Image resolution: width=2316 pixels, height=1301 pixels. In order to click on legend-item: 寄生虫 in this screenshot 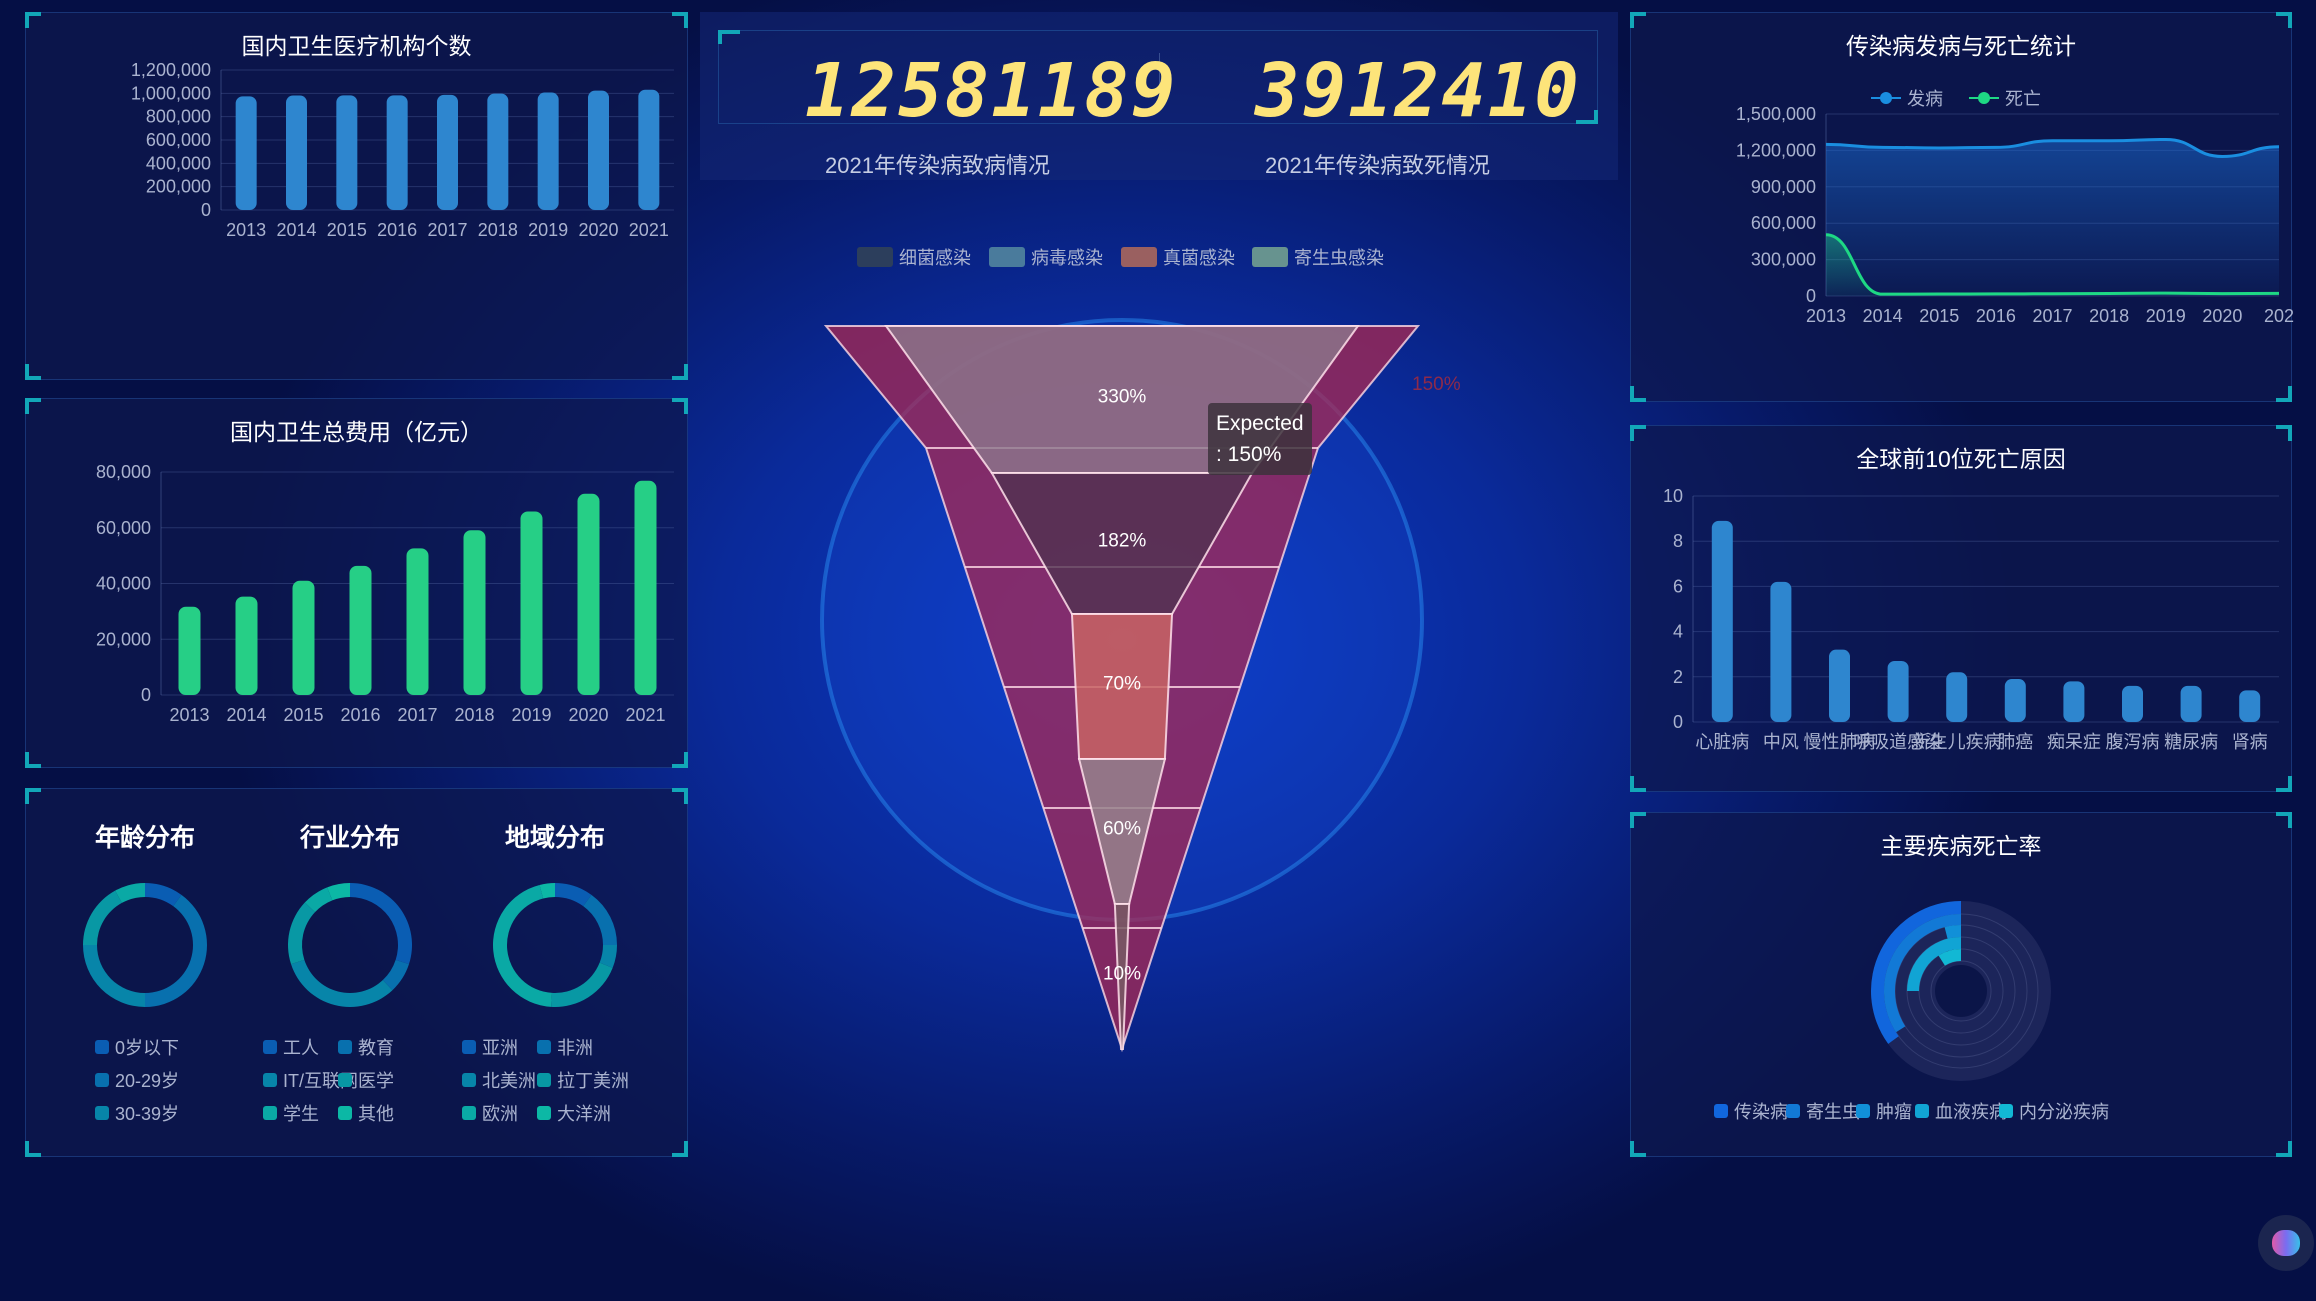, I will do `click(1823, 1111)`.